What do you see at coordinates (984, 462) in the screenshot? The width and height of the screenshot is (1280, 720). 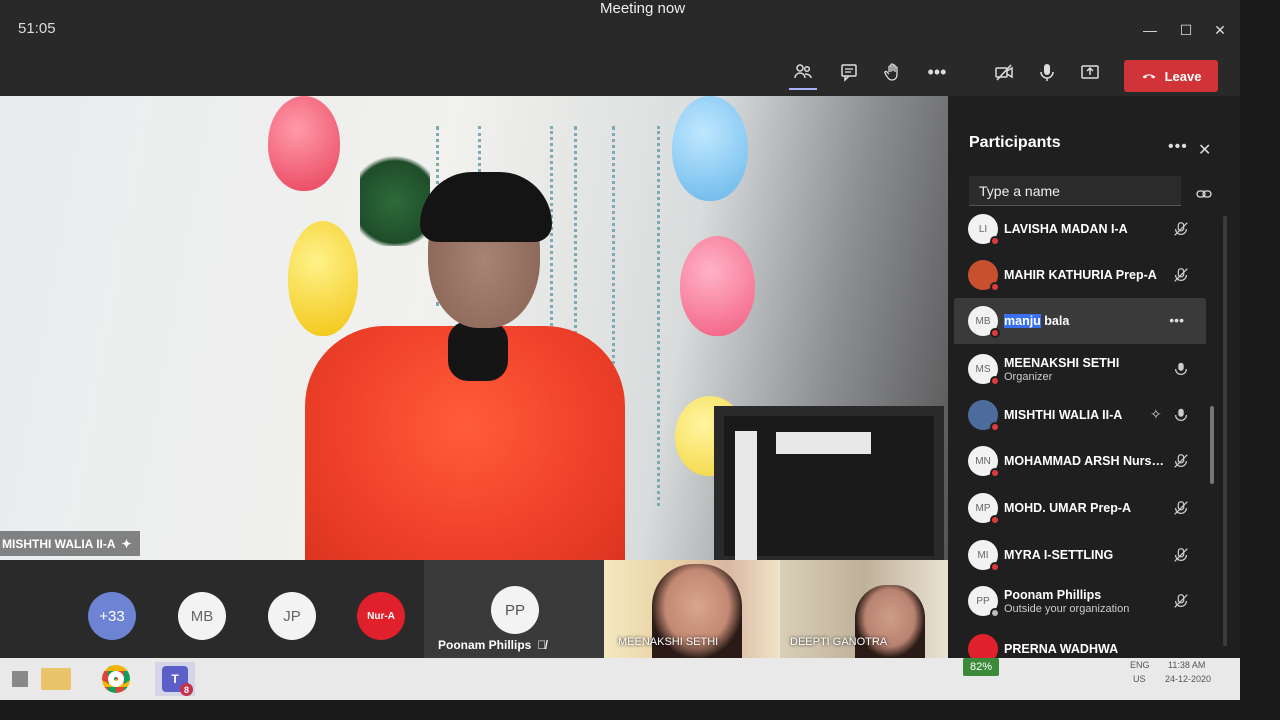 I see `avatar: MN` at bounding box center [984, 462].